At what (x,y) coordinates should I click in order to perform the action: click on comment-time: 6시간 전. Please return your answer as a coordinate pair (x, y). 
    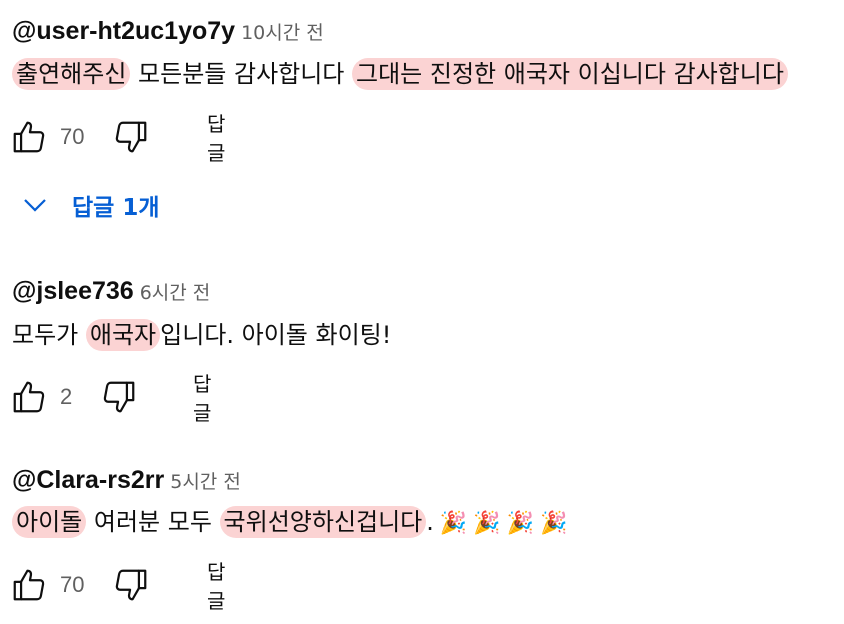
    Looking at the image, I should click on (175, 293).